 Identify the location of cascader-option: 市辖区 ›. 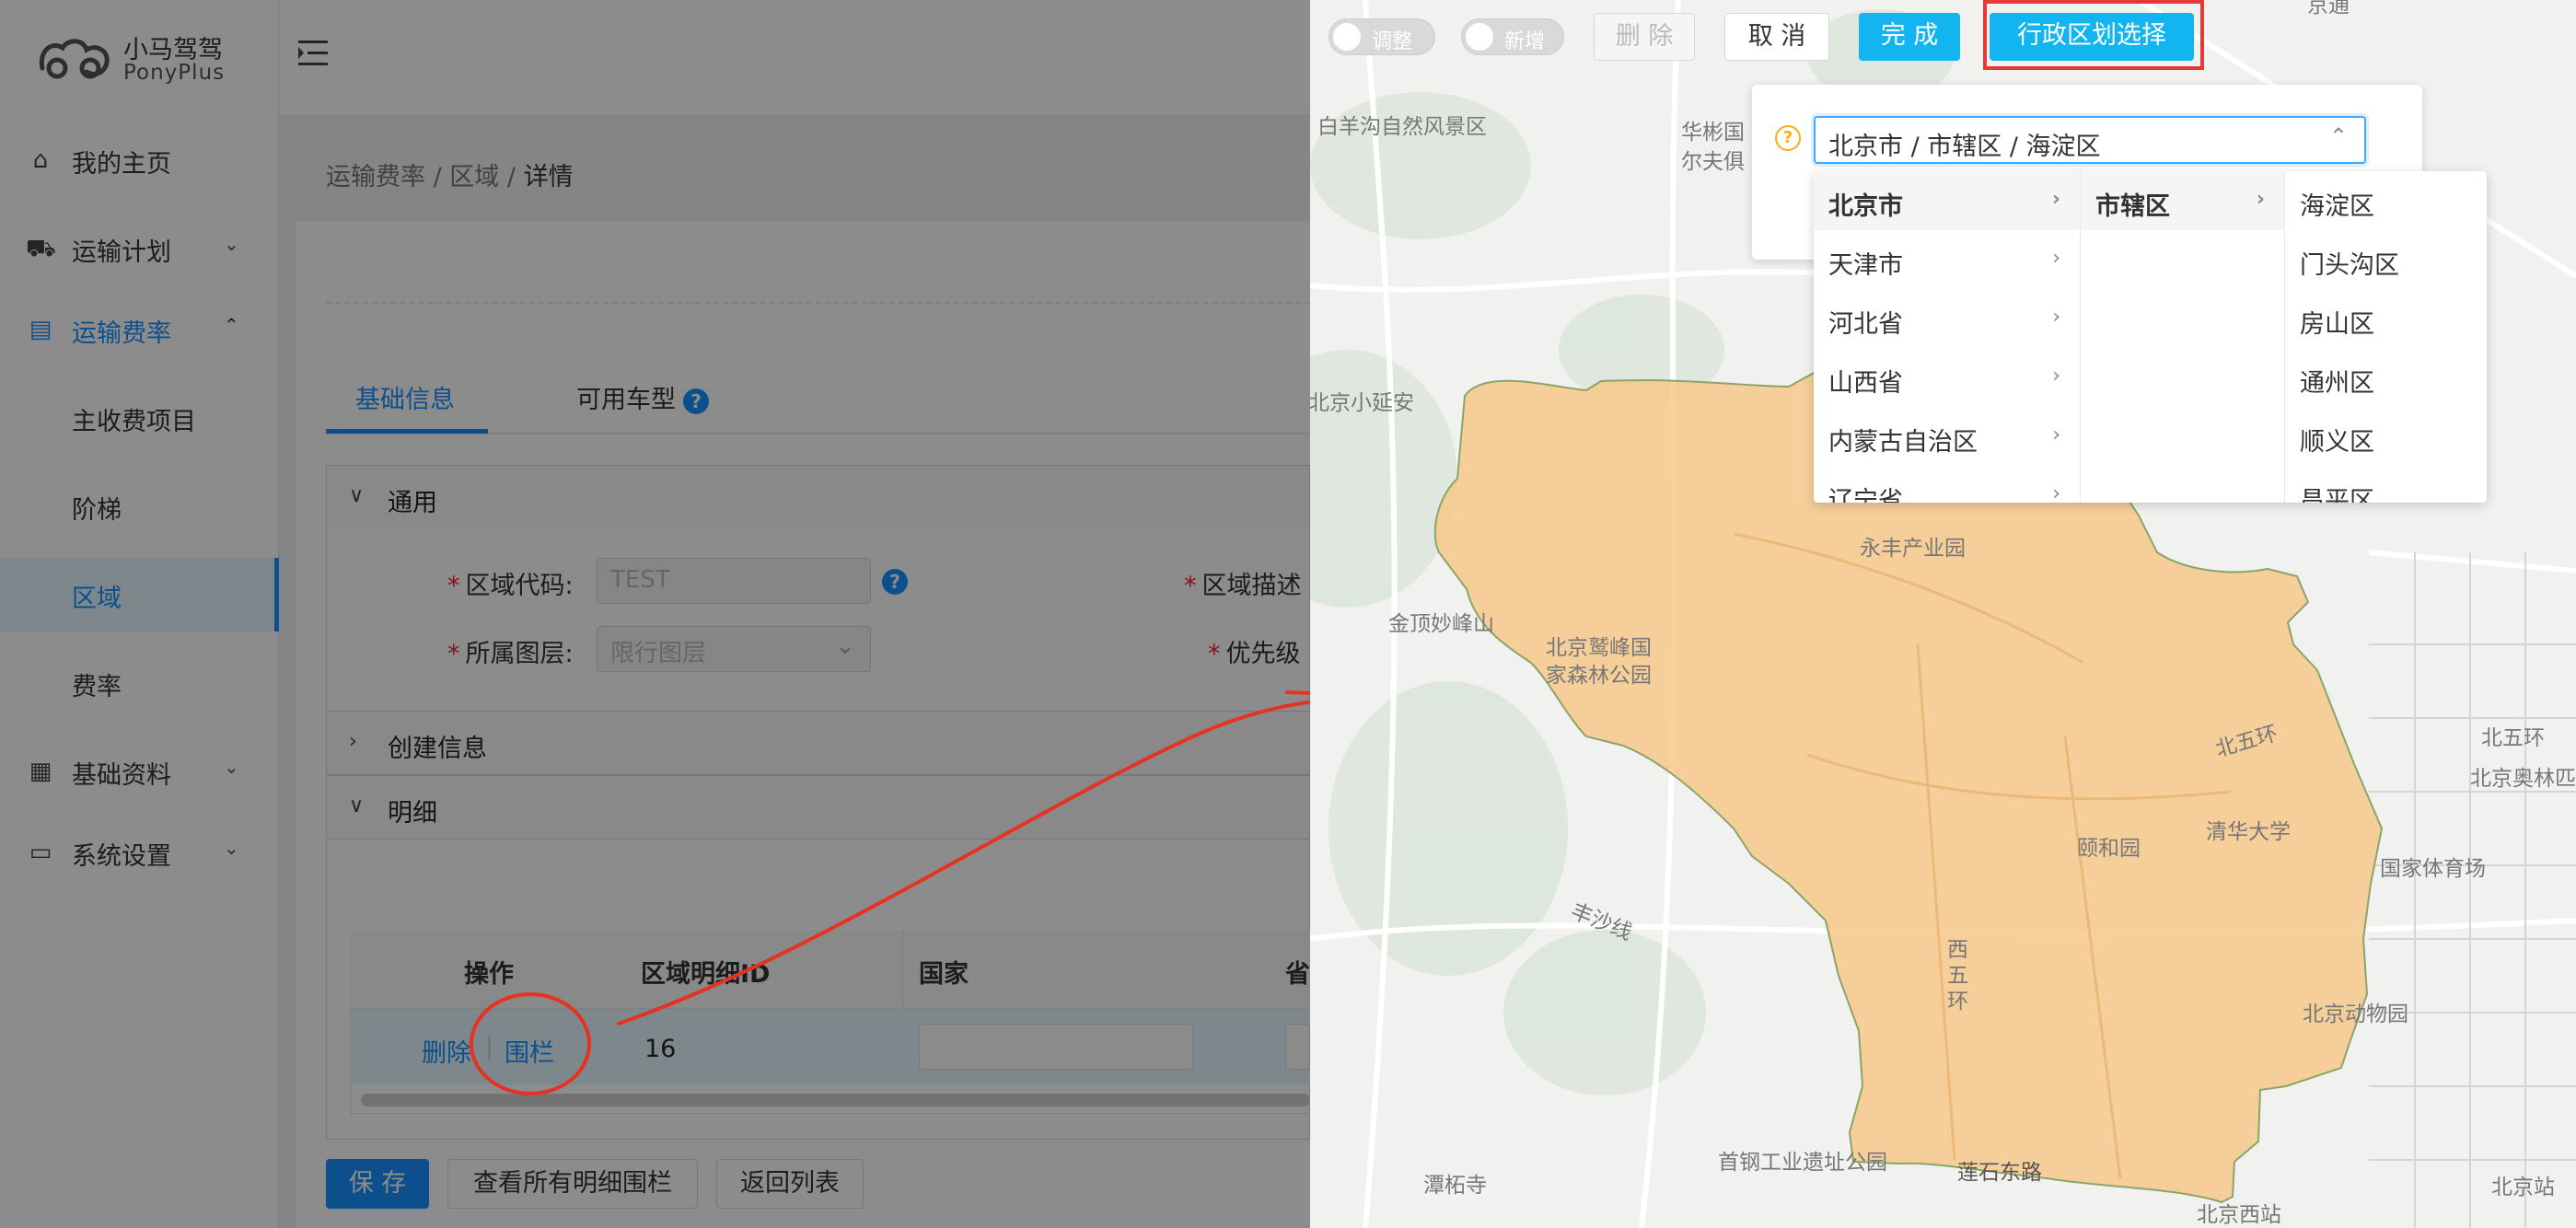
(2182, 200).